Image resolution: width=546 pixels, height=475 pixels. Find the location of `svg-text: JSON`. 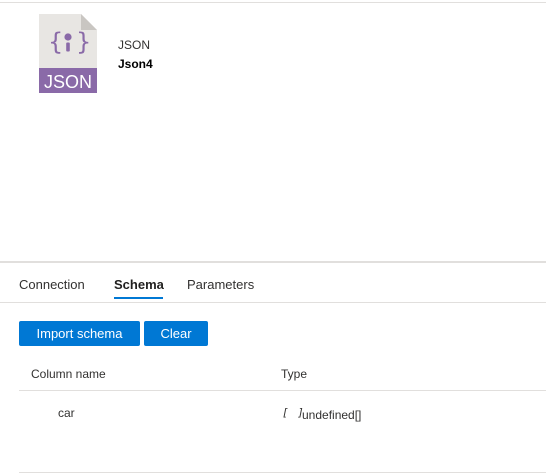

svg-text: JSON is located at coordinates (68, 82).